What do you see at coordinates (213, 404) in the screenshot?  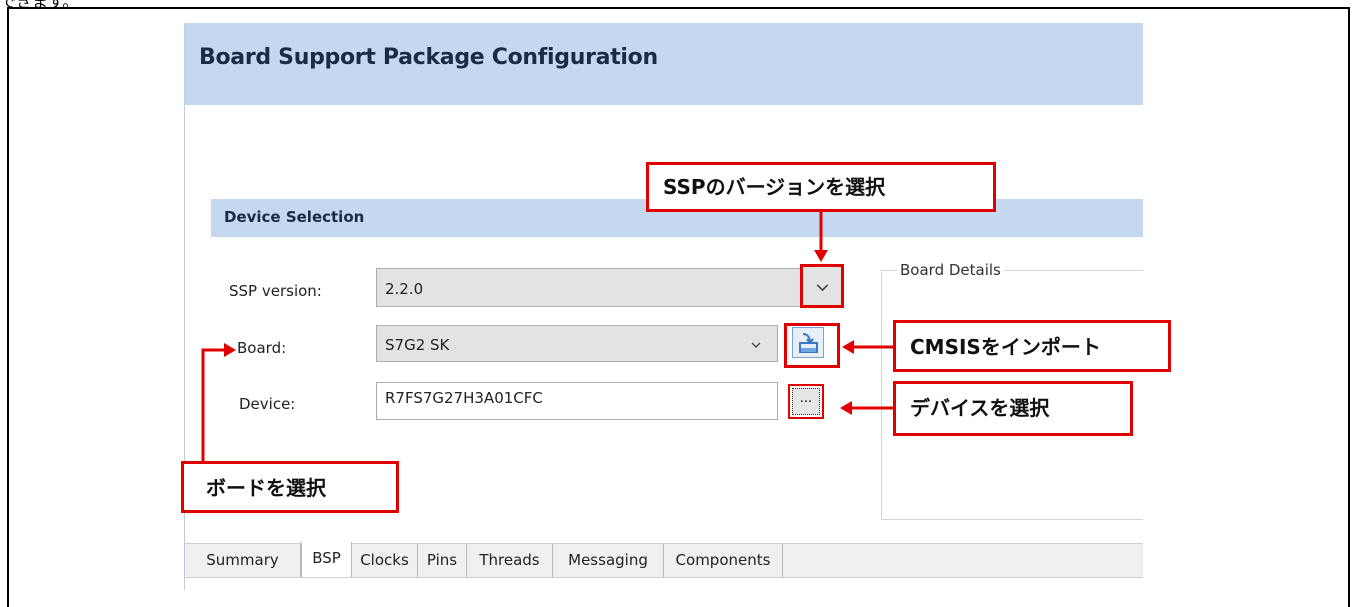 I see `arrow-select-board` at bounding box center [213, 404].